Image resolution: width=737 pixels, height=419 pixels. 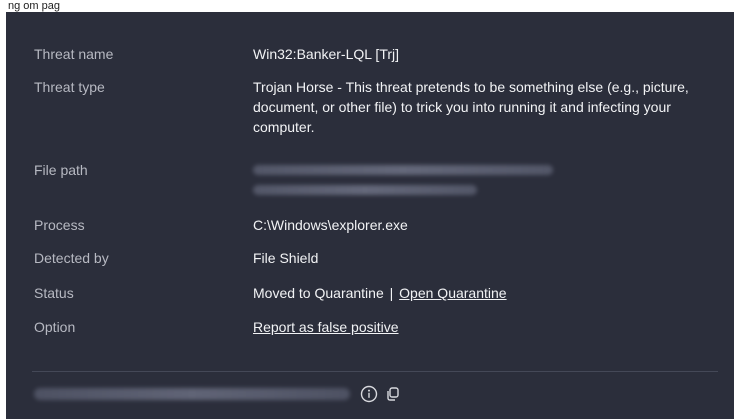 What do you see at coordinates (326, 327) in the screenshot?
I see `report-false-positive-link: Report as false positive` at bounding box center [326, 327].